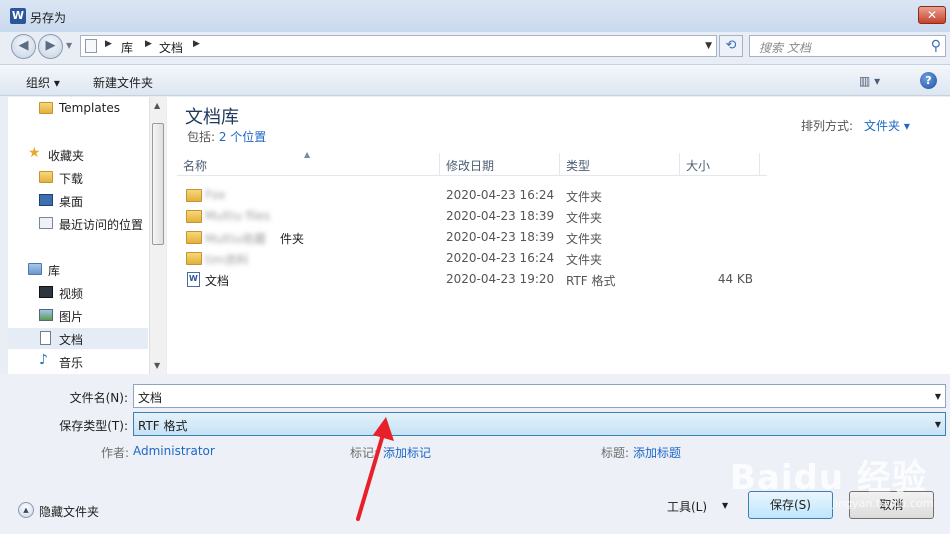  Describe the element at coordinates (71, 202) in the screenshot. I see `sidebar-item-label: 桌面` at that location.